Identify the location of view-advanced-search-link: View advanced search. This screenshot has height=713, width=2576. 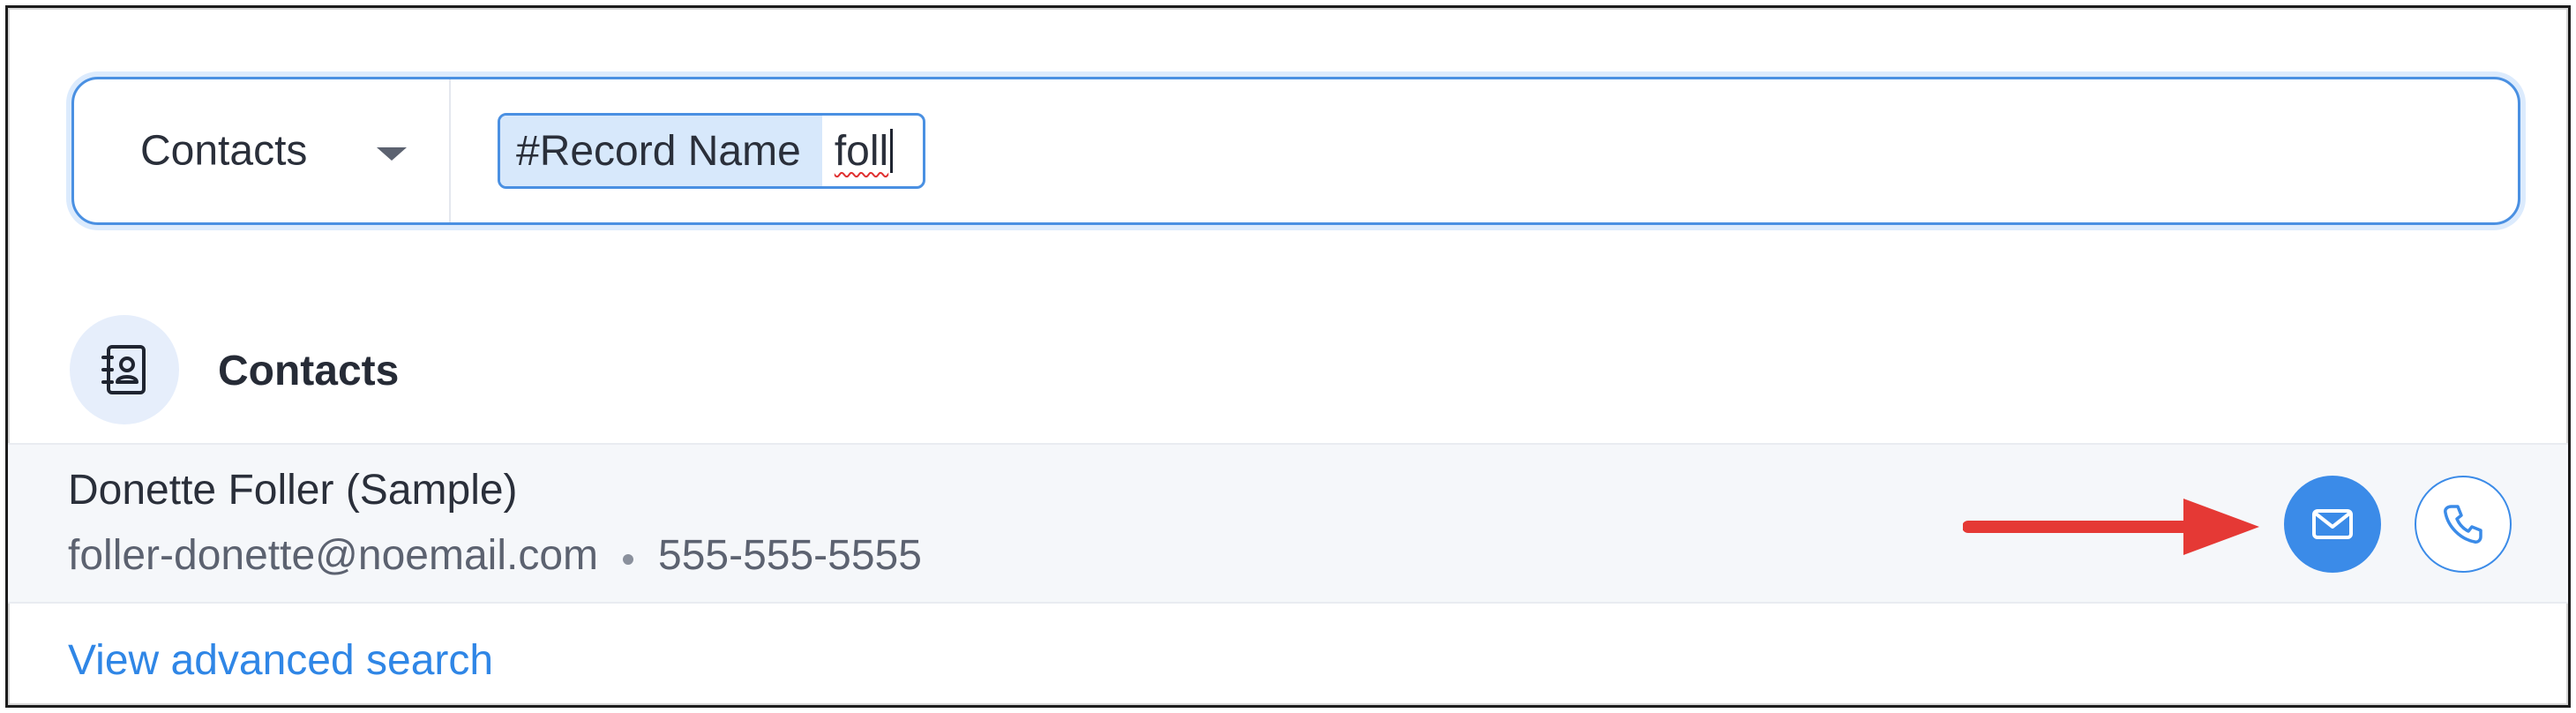
(281, 660).